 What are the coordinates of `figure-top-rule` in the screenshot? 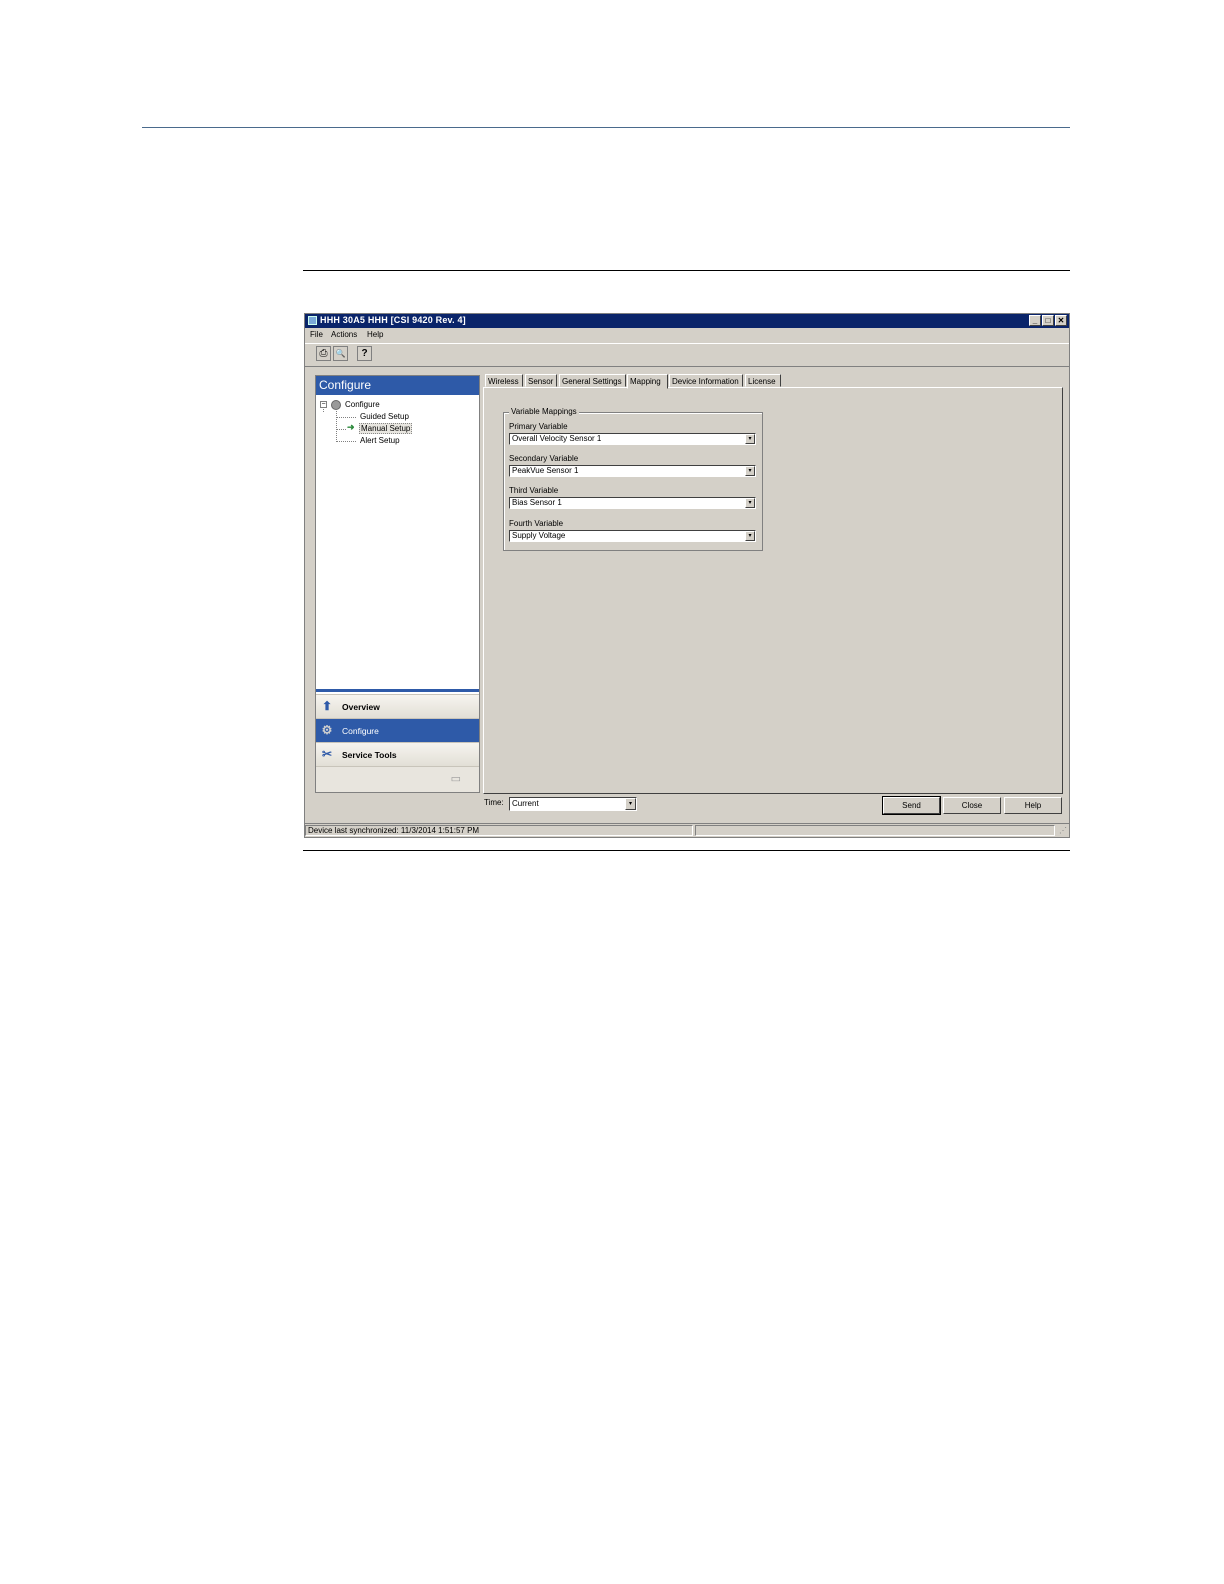 It's located at (686, 270).